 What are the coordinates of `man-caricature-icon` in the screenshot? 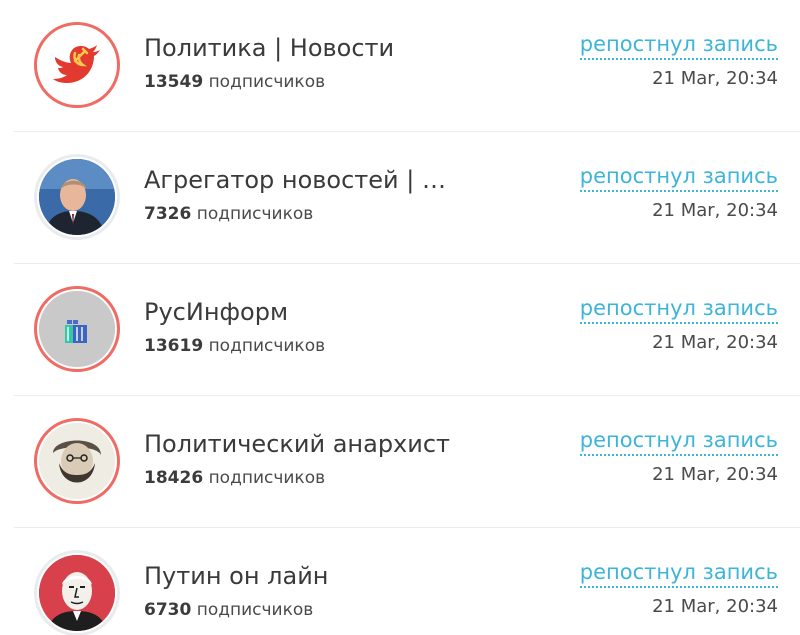 It's located at (77, 593).